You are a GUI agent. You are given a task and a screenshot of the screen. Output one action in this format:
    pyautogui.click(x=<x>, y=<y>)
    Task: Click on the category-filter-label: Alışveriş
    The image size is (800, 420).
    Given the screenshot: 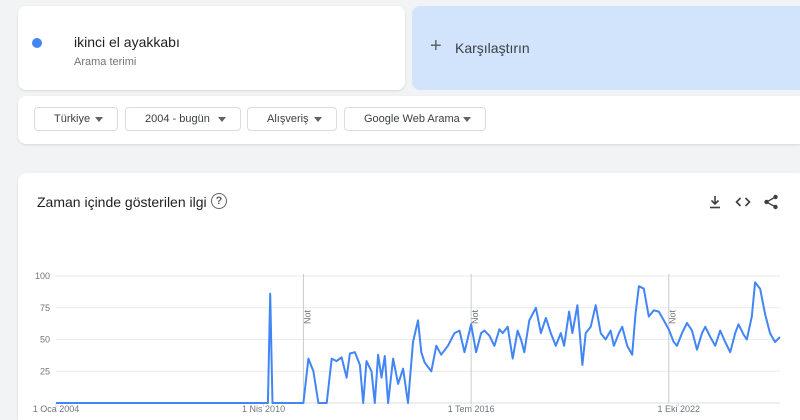 What is the action you would take?
    pyautogui.click(x=288, y=119)
    